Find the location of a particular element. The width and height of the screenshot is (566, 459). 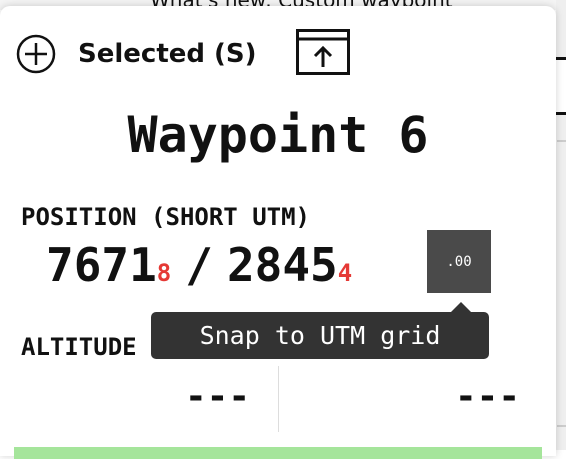

selected-count-label: Selected (S) is located at coordinates (167, 54).